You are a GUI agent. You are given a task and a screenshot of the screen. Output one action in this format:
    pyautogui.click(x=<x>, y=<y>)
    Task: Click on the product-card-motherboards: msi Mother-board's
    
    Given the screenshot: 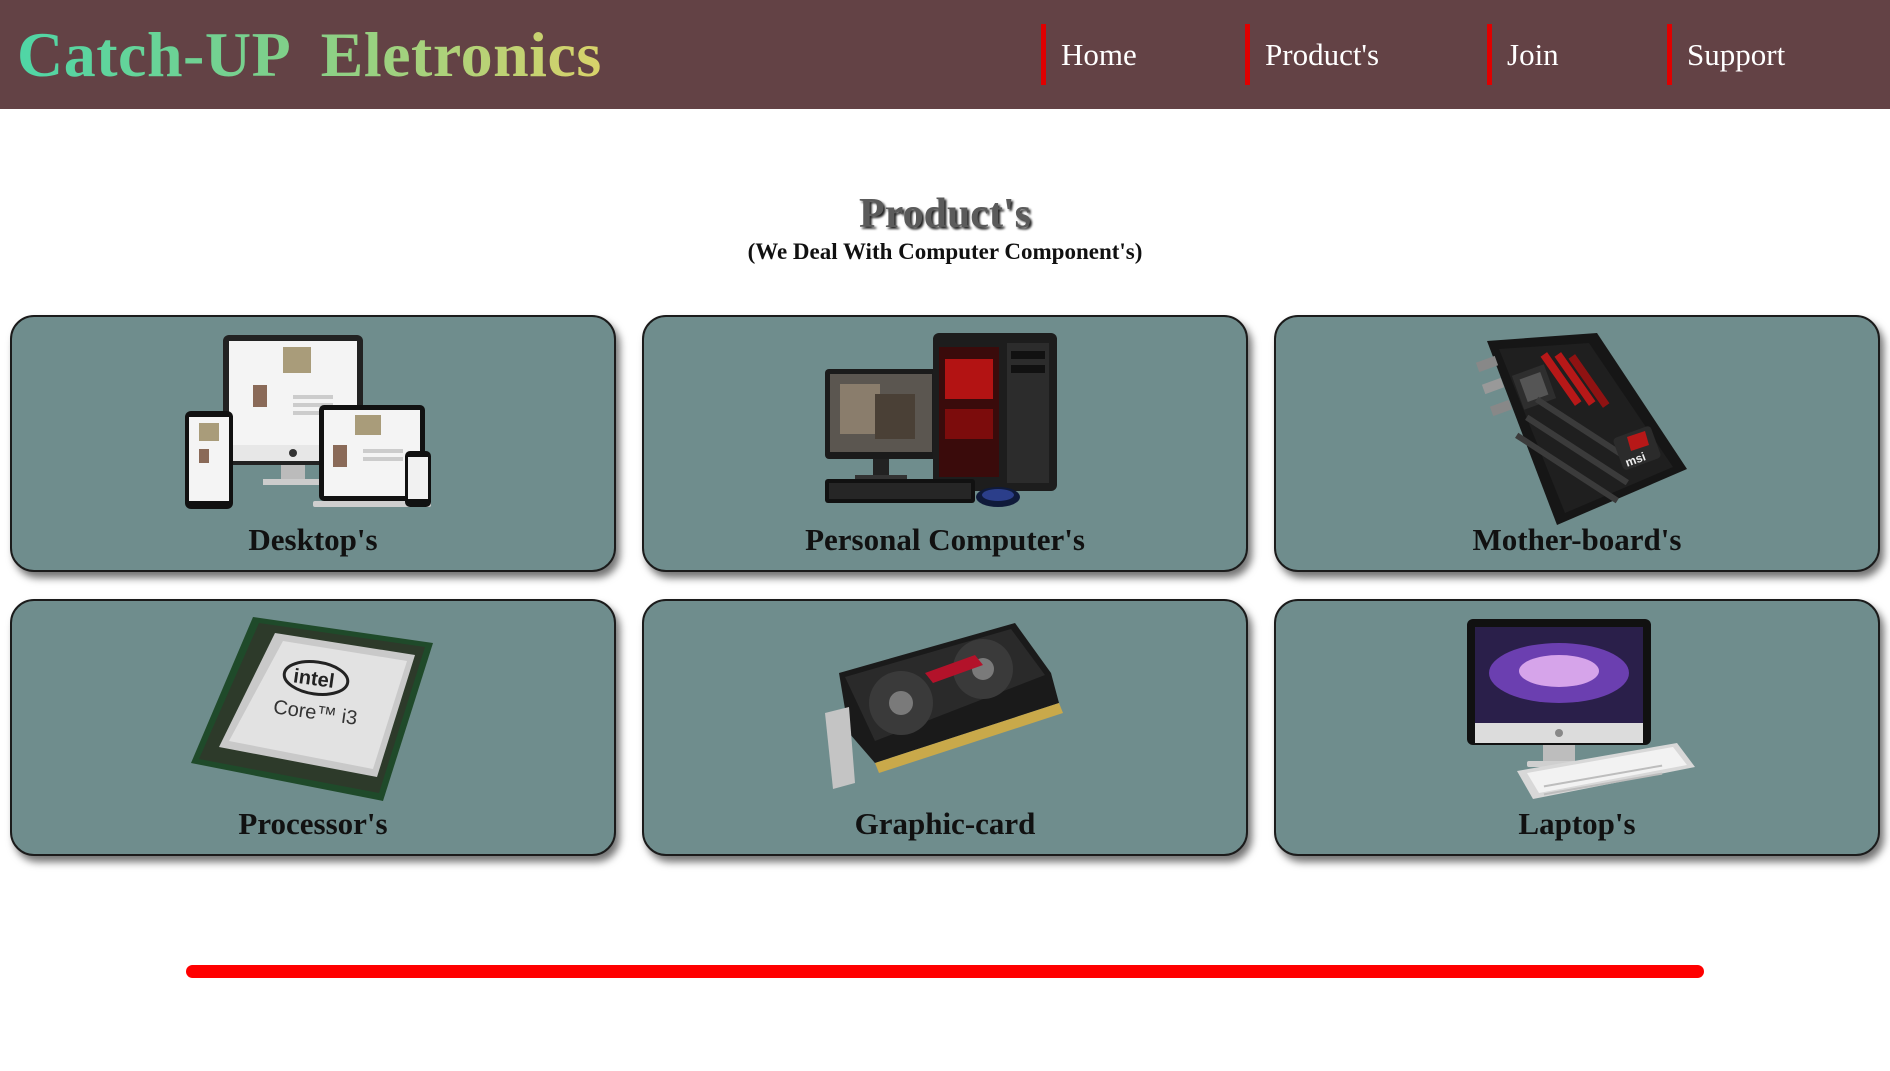 What is the action you would take?
    pyautogui.click(x=1577, y=443)
    